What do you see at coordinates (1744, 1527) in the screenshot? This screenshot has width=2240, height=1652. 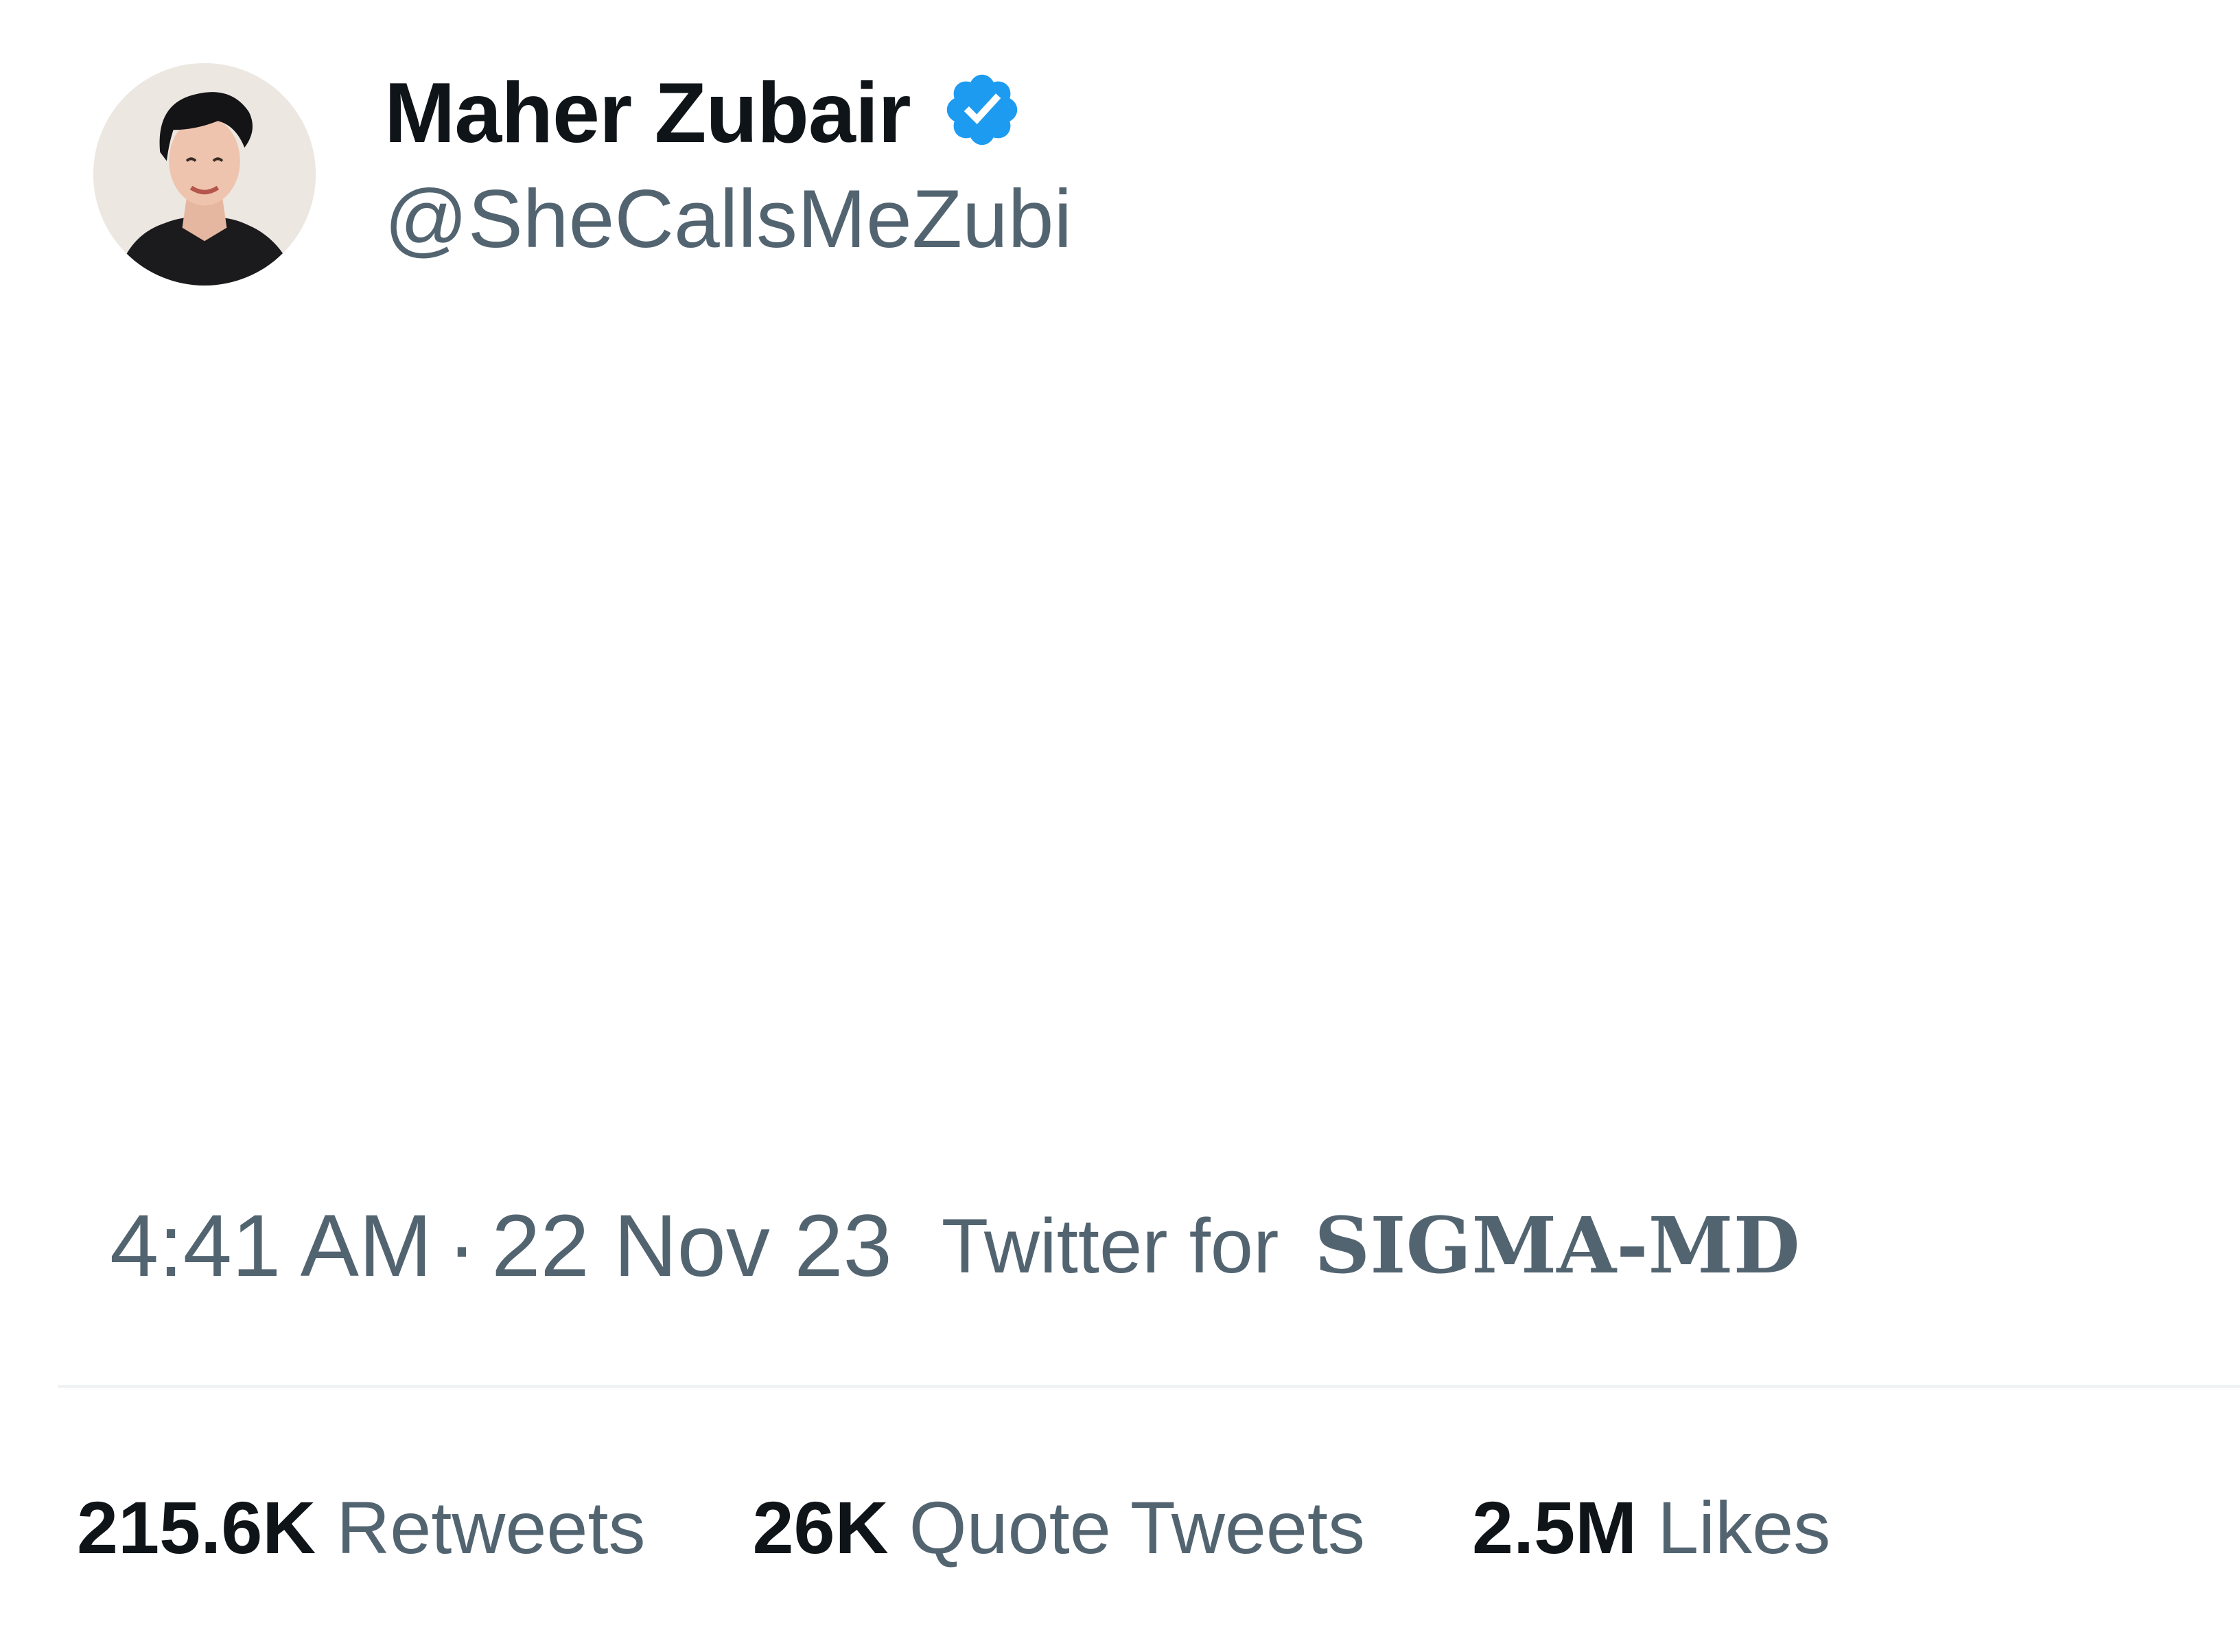 I see `likes-label: Likes` at bounding box center [1744, 1527].